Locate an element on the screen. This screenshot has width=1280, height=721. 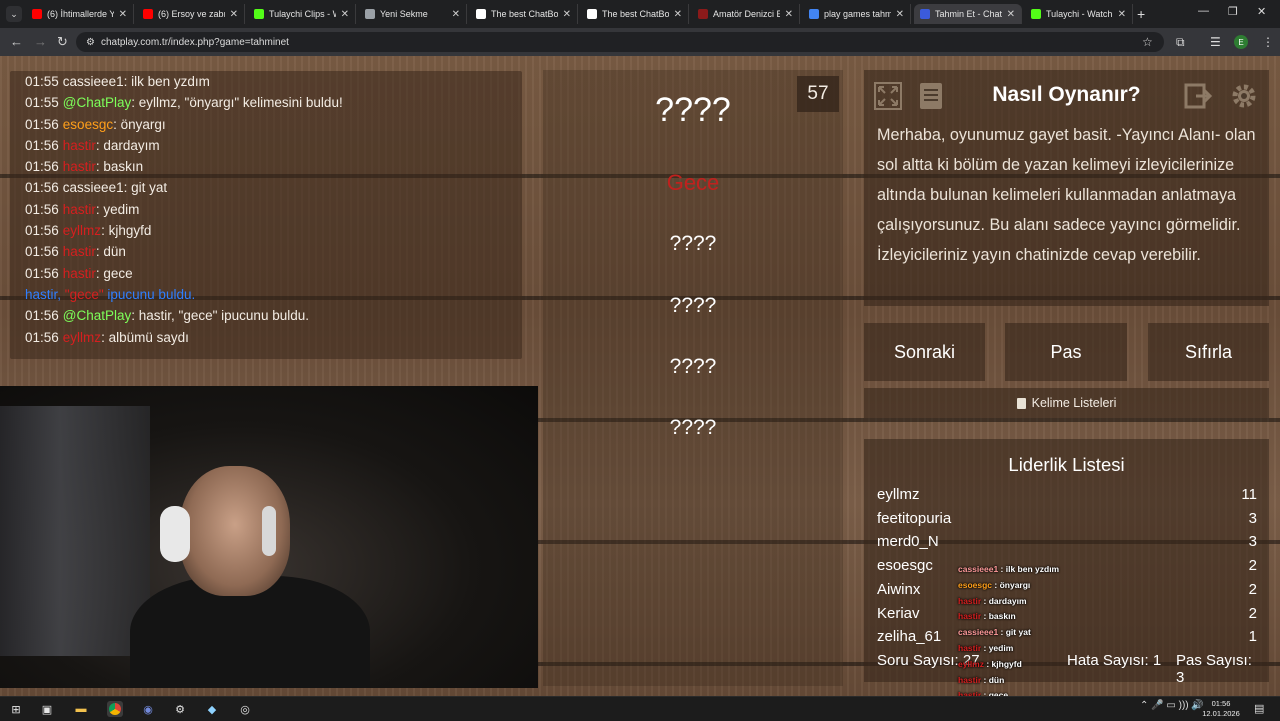
overlay-chat-text: : önyargı is located at coordinates (1011, 584).